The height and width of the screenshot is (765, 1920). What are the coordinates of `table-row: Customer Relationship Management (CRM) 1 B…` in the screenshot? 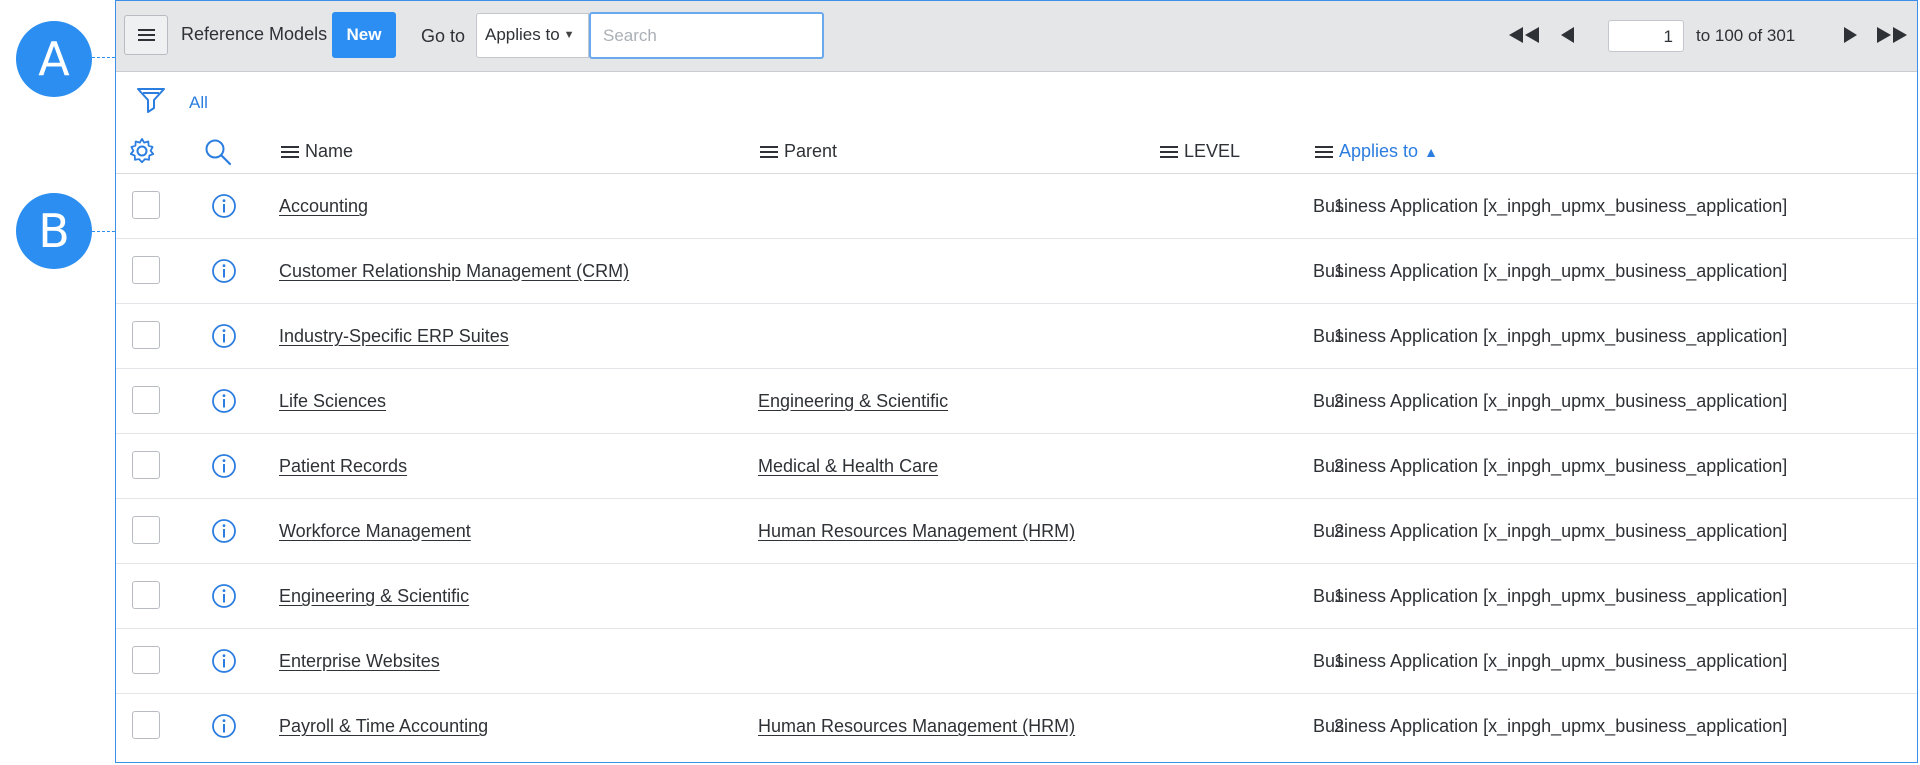 It's located at (1016, 271).